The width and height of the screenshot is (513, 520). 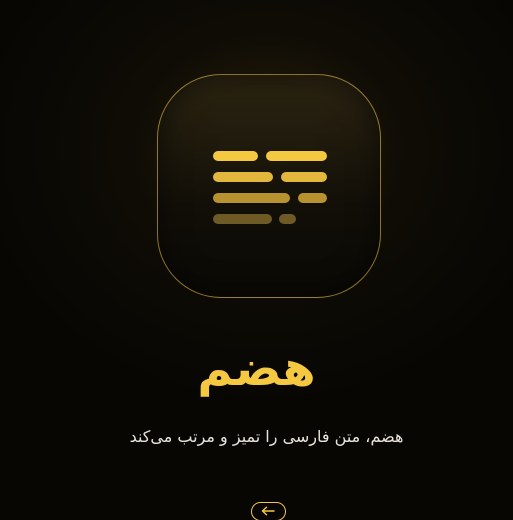 I want to click on next-button, so click(x=268, y=511).